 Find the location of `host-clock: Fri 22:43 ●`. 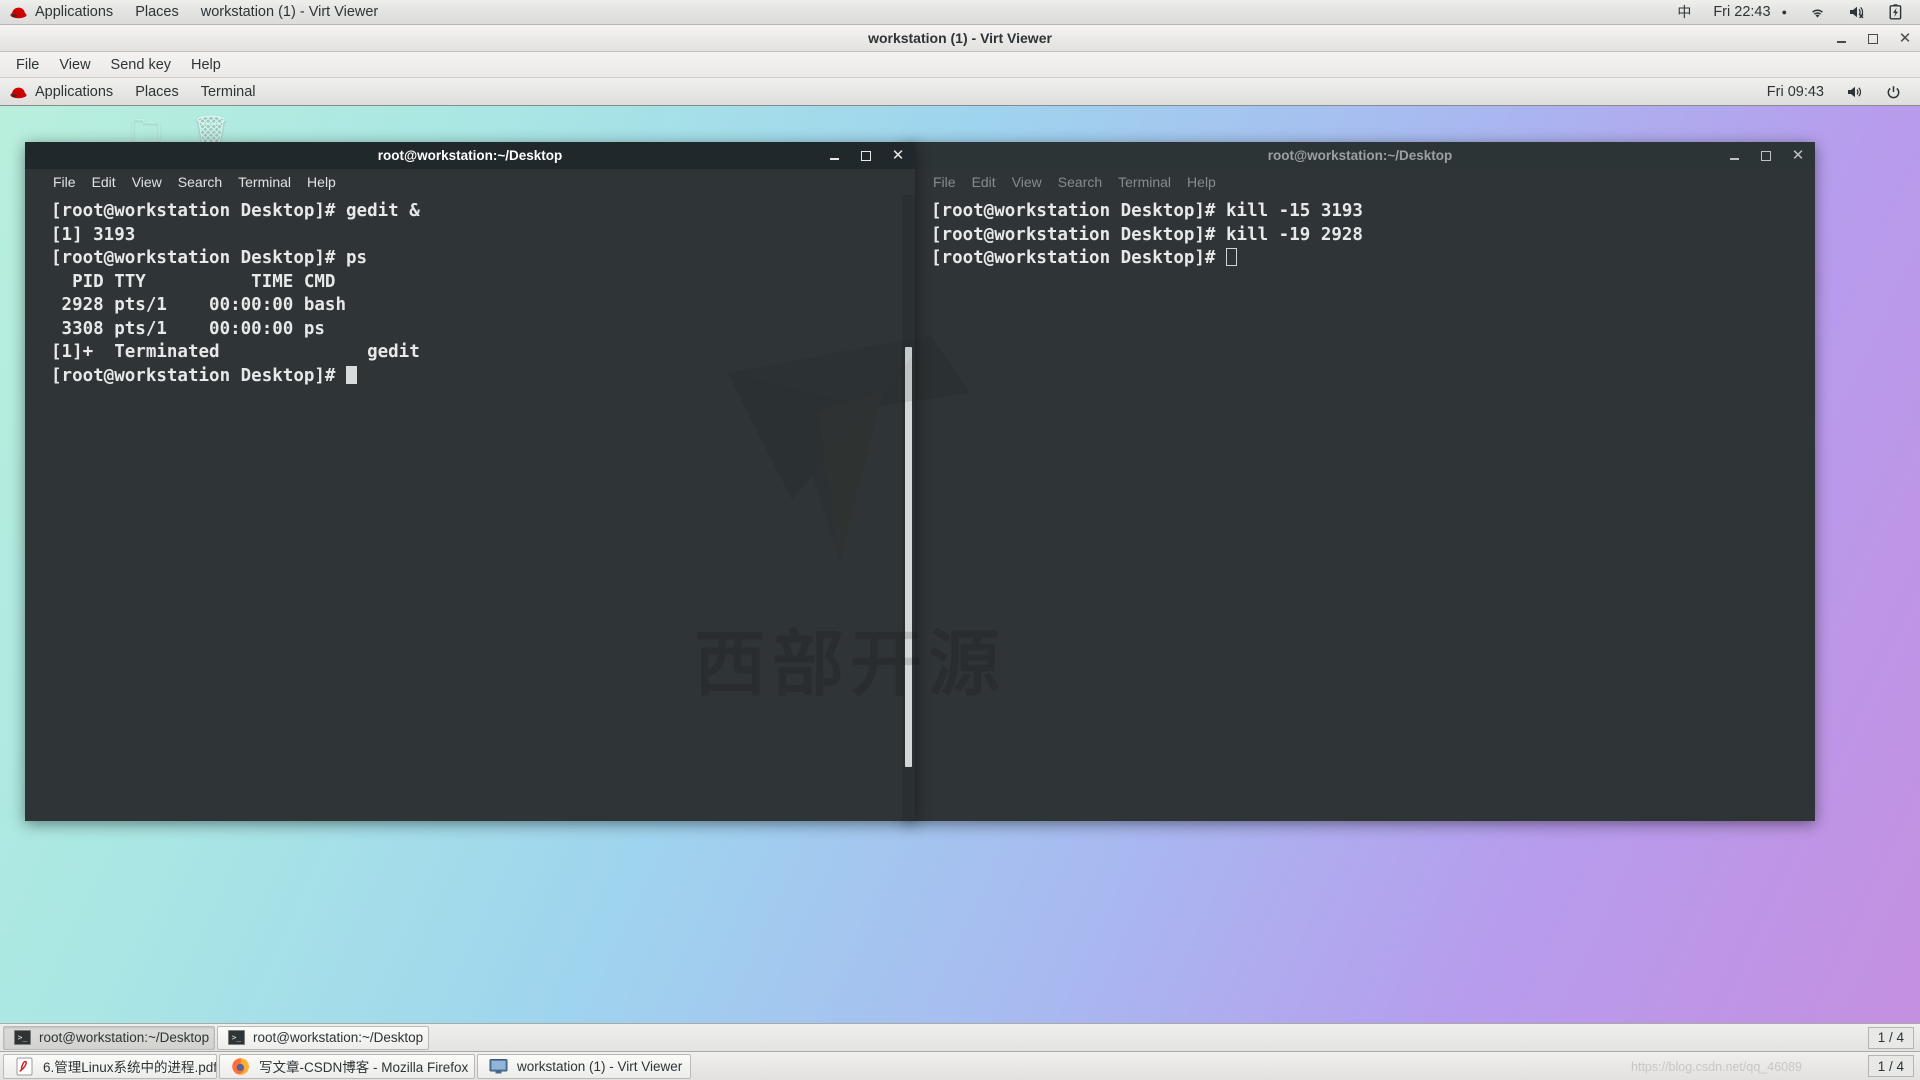

host-clock: Fri 22:43 ● is located at coordinates (1750, 12).